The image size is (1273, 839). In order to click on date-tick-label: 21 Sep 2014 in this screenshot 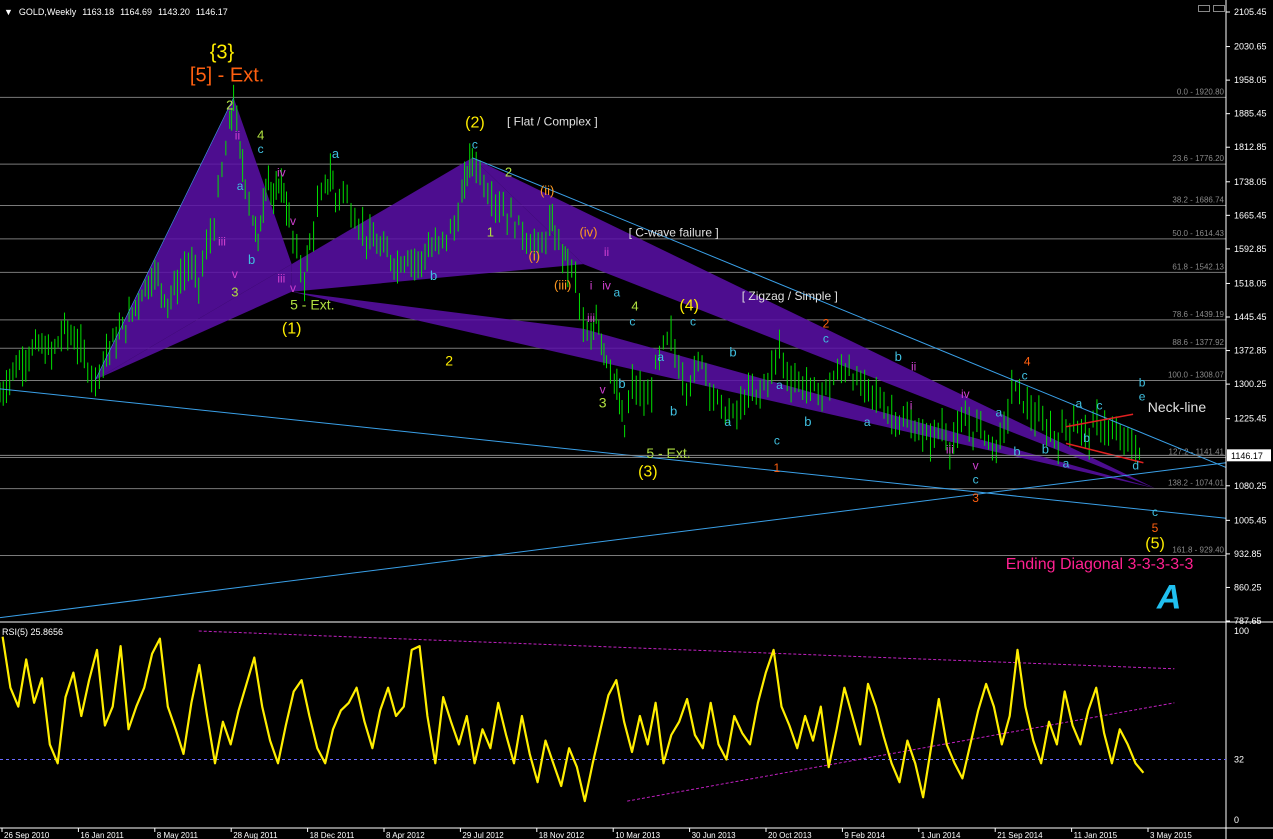, I will do `click(1020, 835)`.